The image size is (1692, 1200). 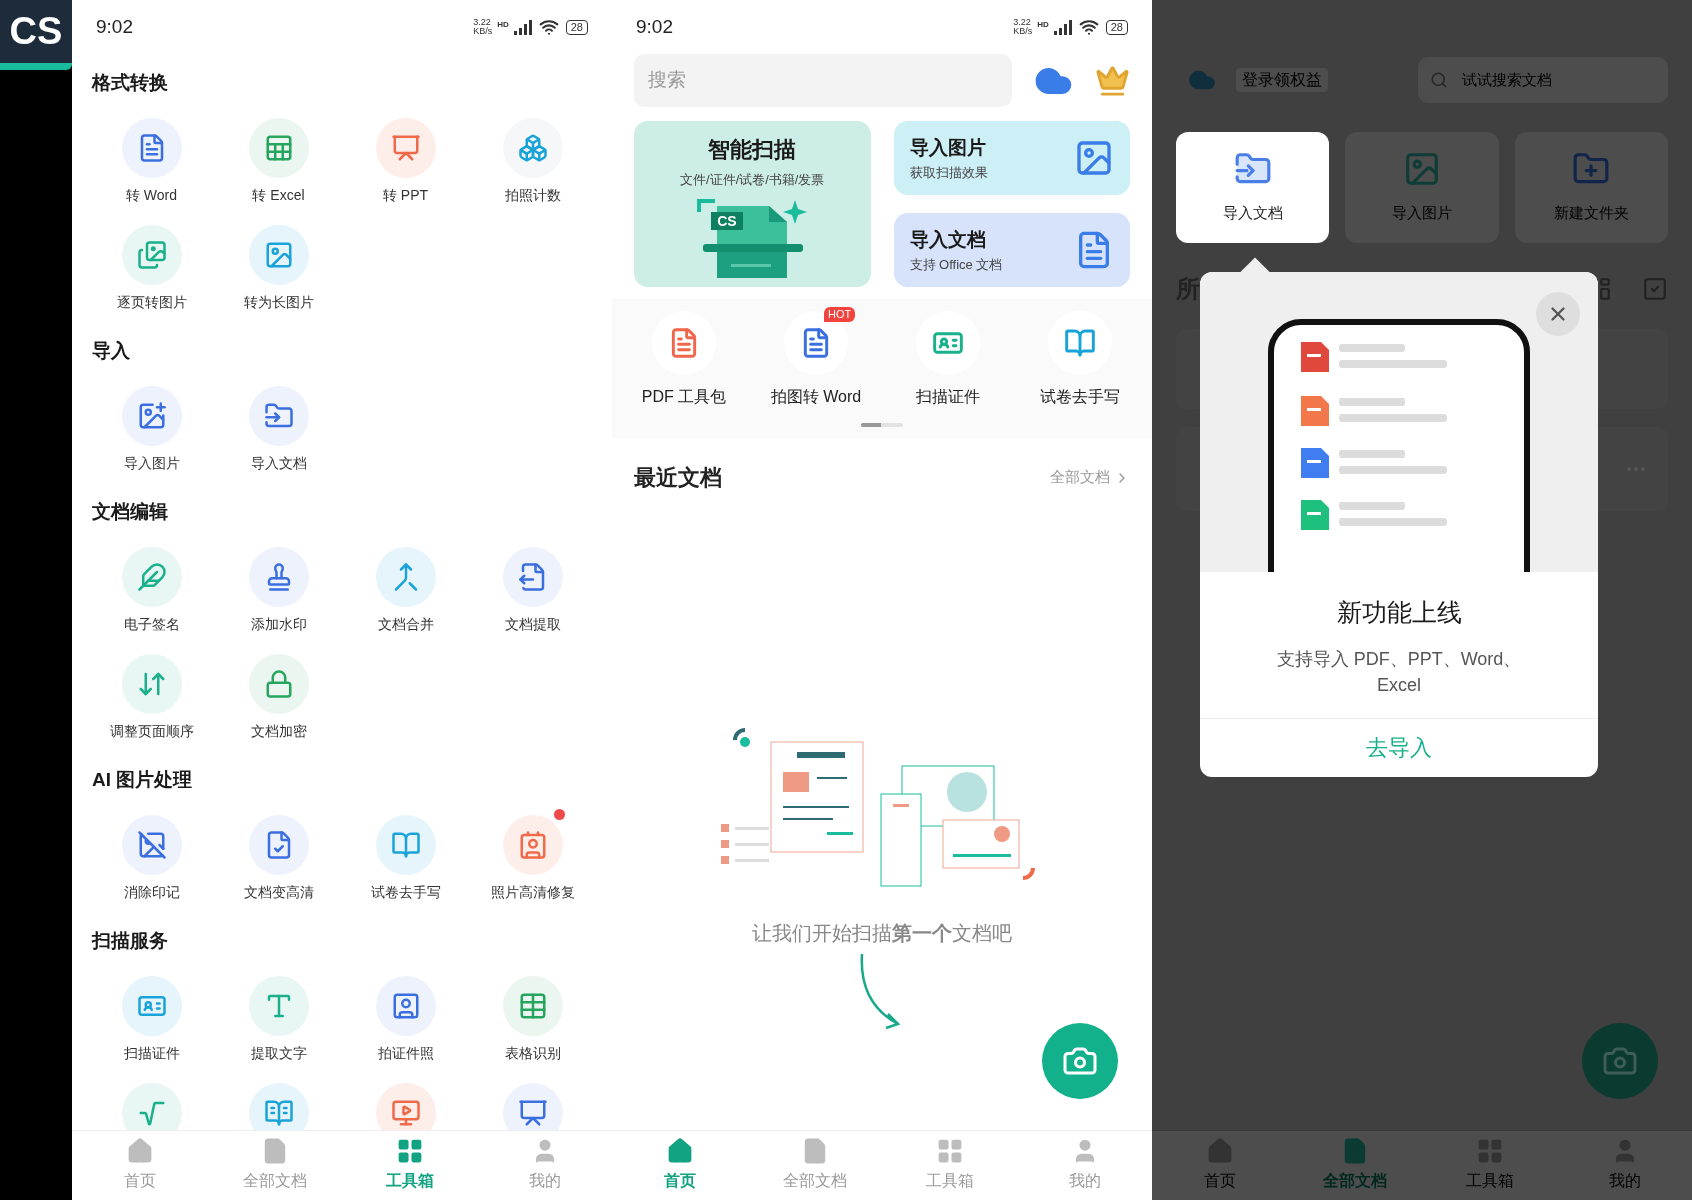 What do you see at coordinates (727, 220) in the screenshot?
I see `scanner-label: CS` at bounding box center [727, 220].